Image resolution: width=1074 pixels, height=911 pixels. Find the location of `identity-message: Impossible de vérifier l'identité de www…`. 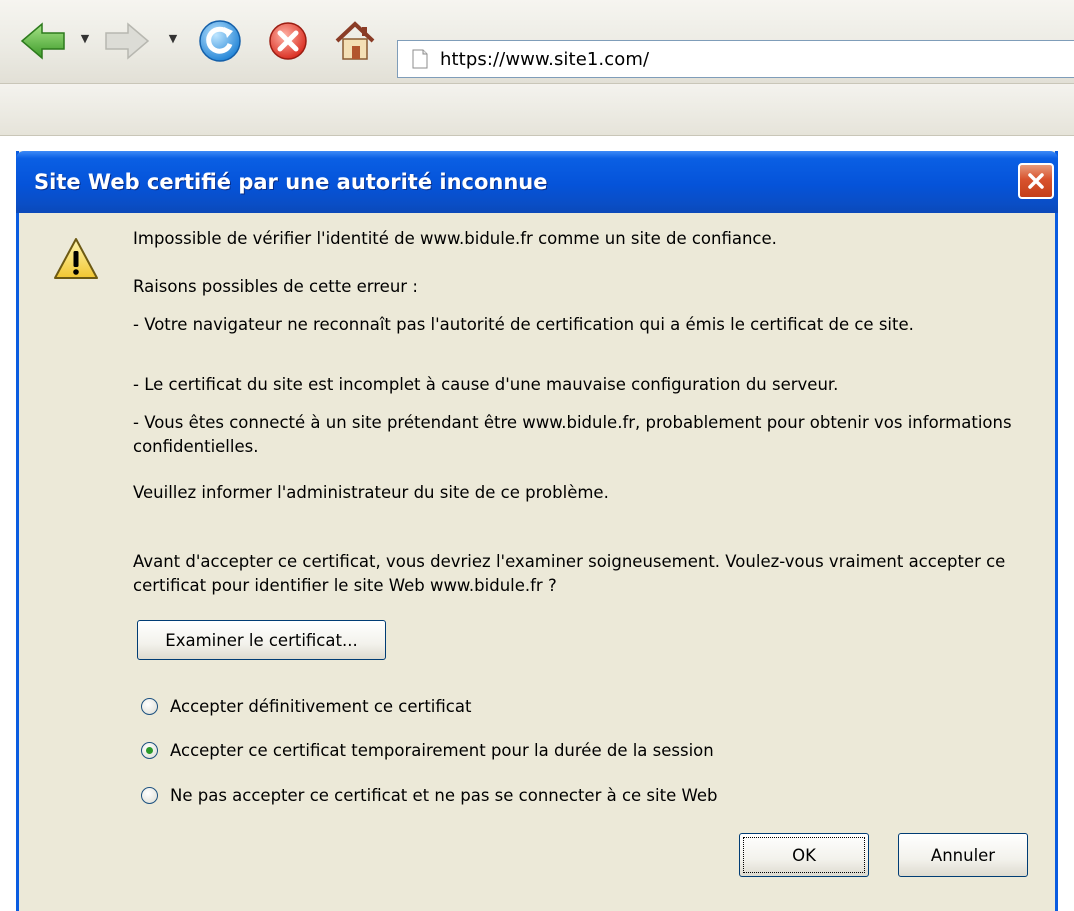

identity-message: Impossible de vérifier l'identité de www… is located at coordinates (455, 238).